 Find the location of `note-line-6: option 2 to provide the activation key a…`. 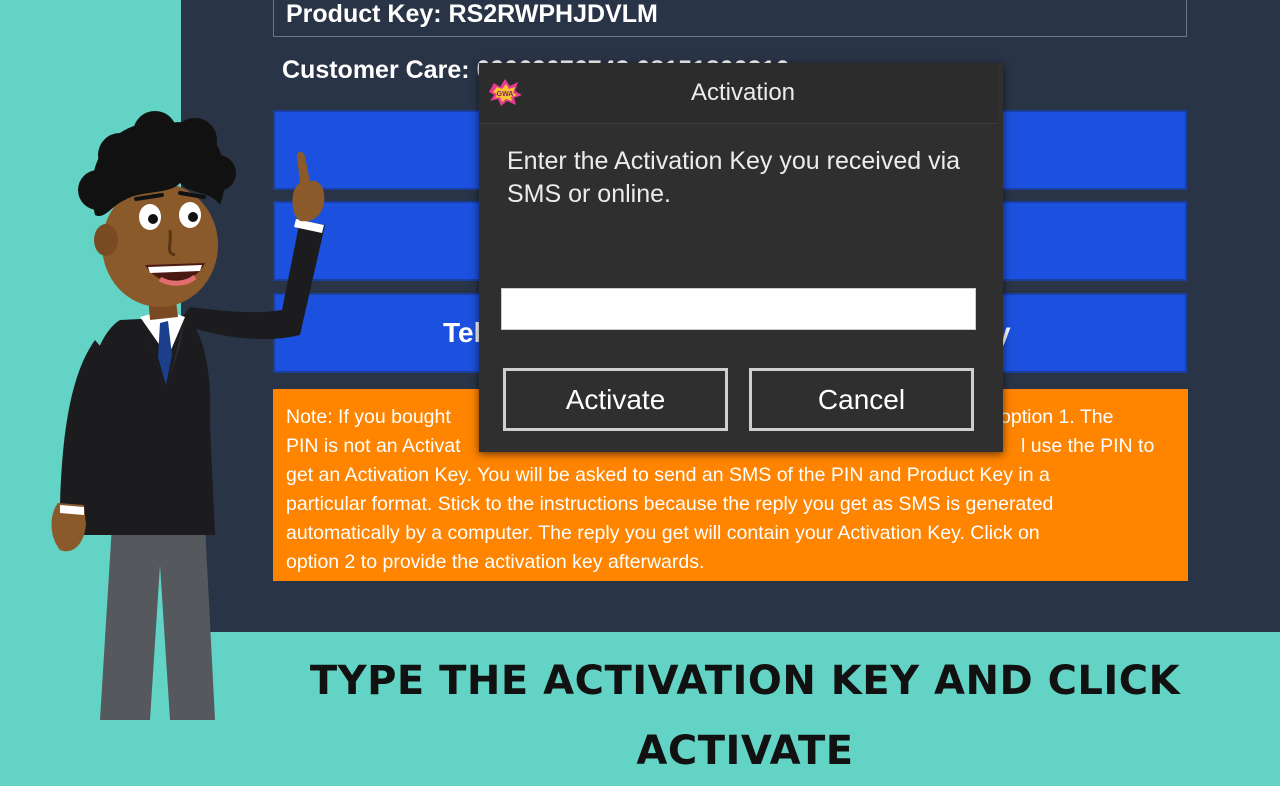

note-line-6: option 2 to provide the activation key a… is located at coordinates (495, 562).